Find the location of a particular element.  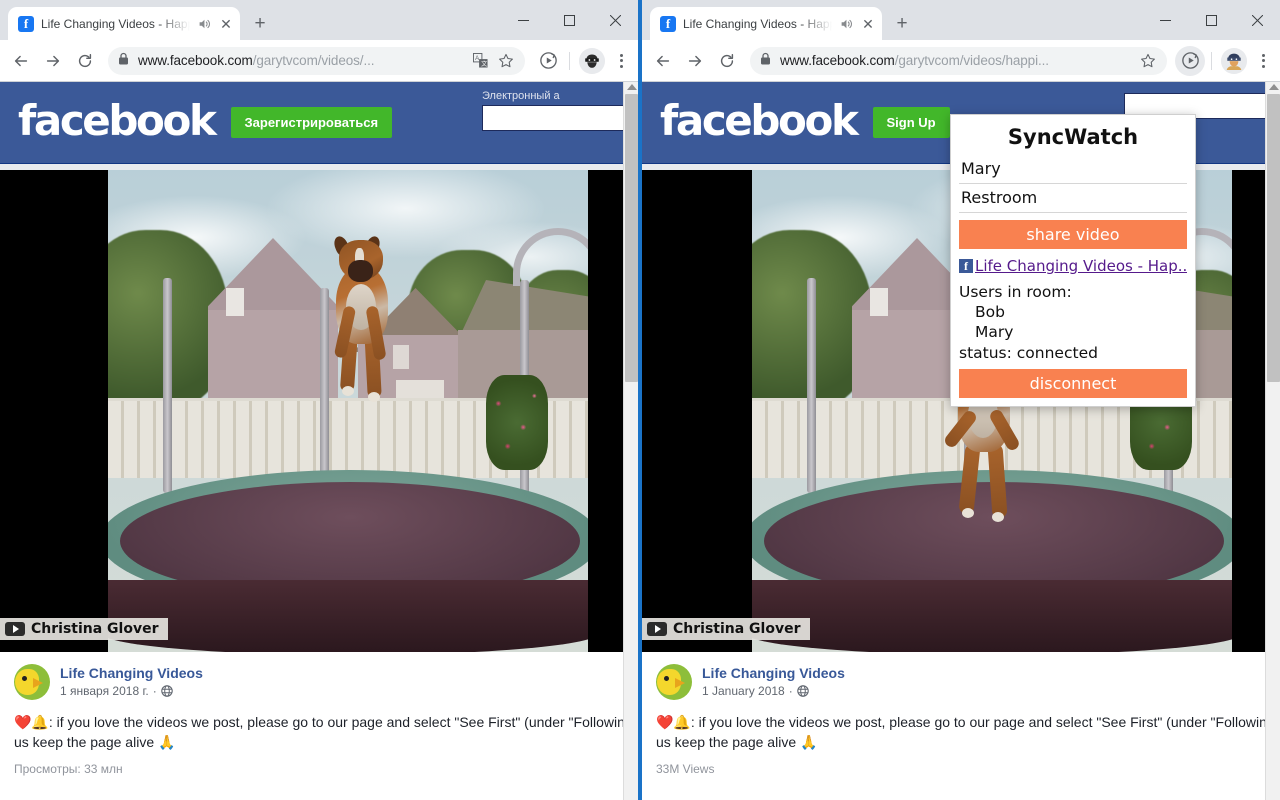

url-domain: www.facebook.com is located at coordinates (837, 60).